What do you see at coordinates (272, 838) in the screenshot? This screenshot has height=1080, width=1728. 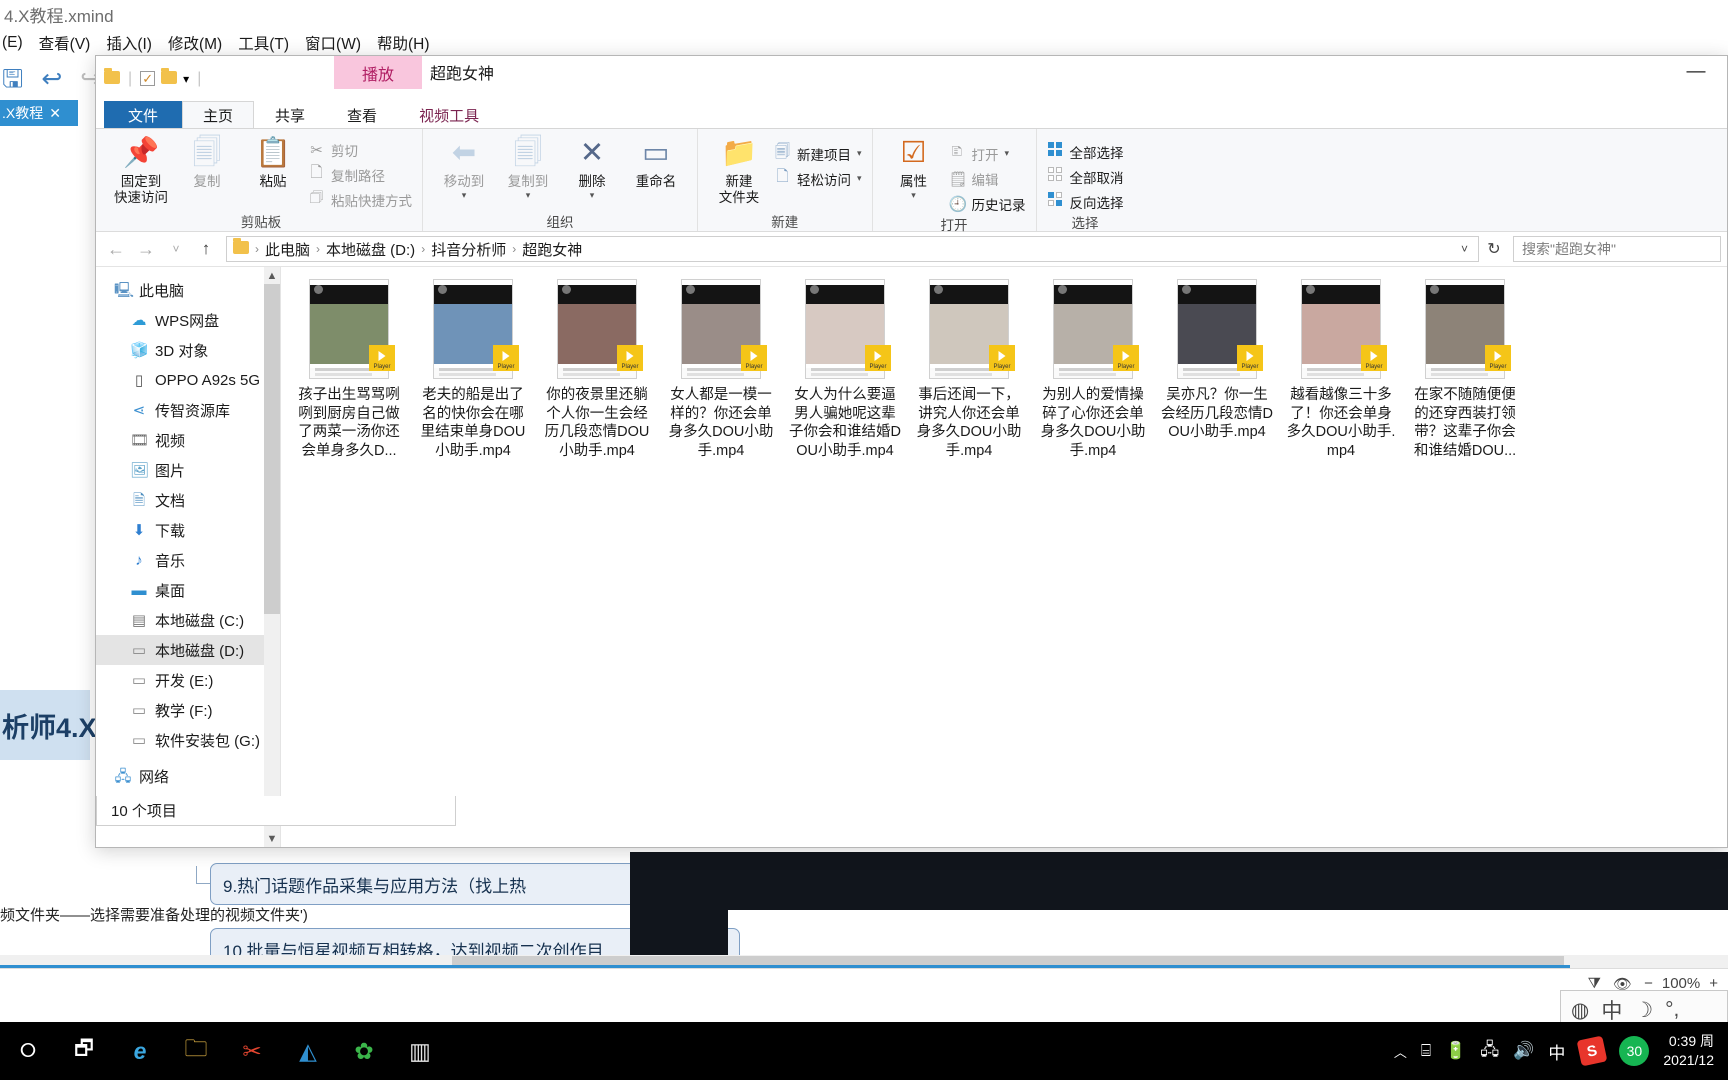 I see `scroll-down-icon: ▼` at bounding box center [272, 838].